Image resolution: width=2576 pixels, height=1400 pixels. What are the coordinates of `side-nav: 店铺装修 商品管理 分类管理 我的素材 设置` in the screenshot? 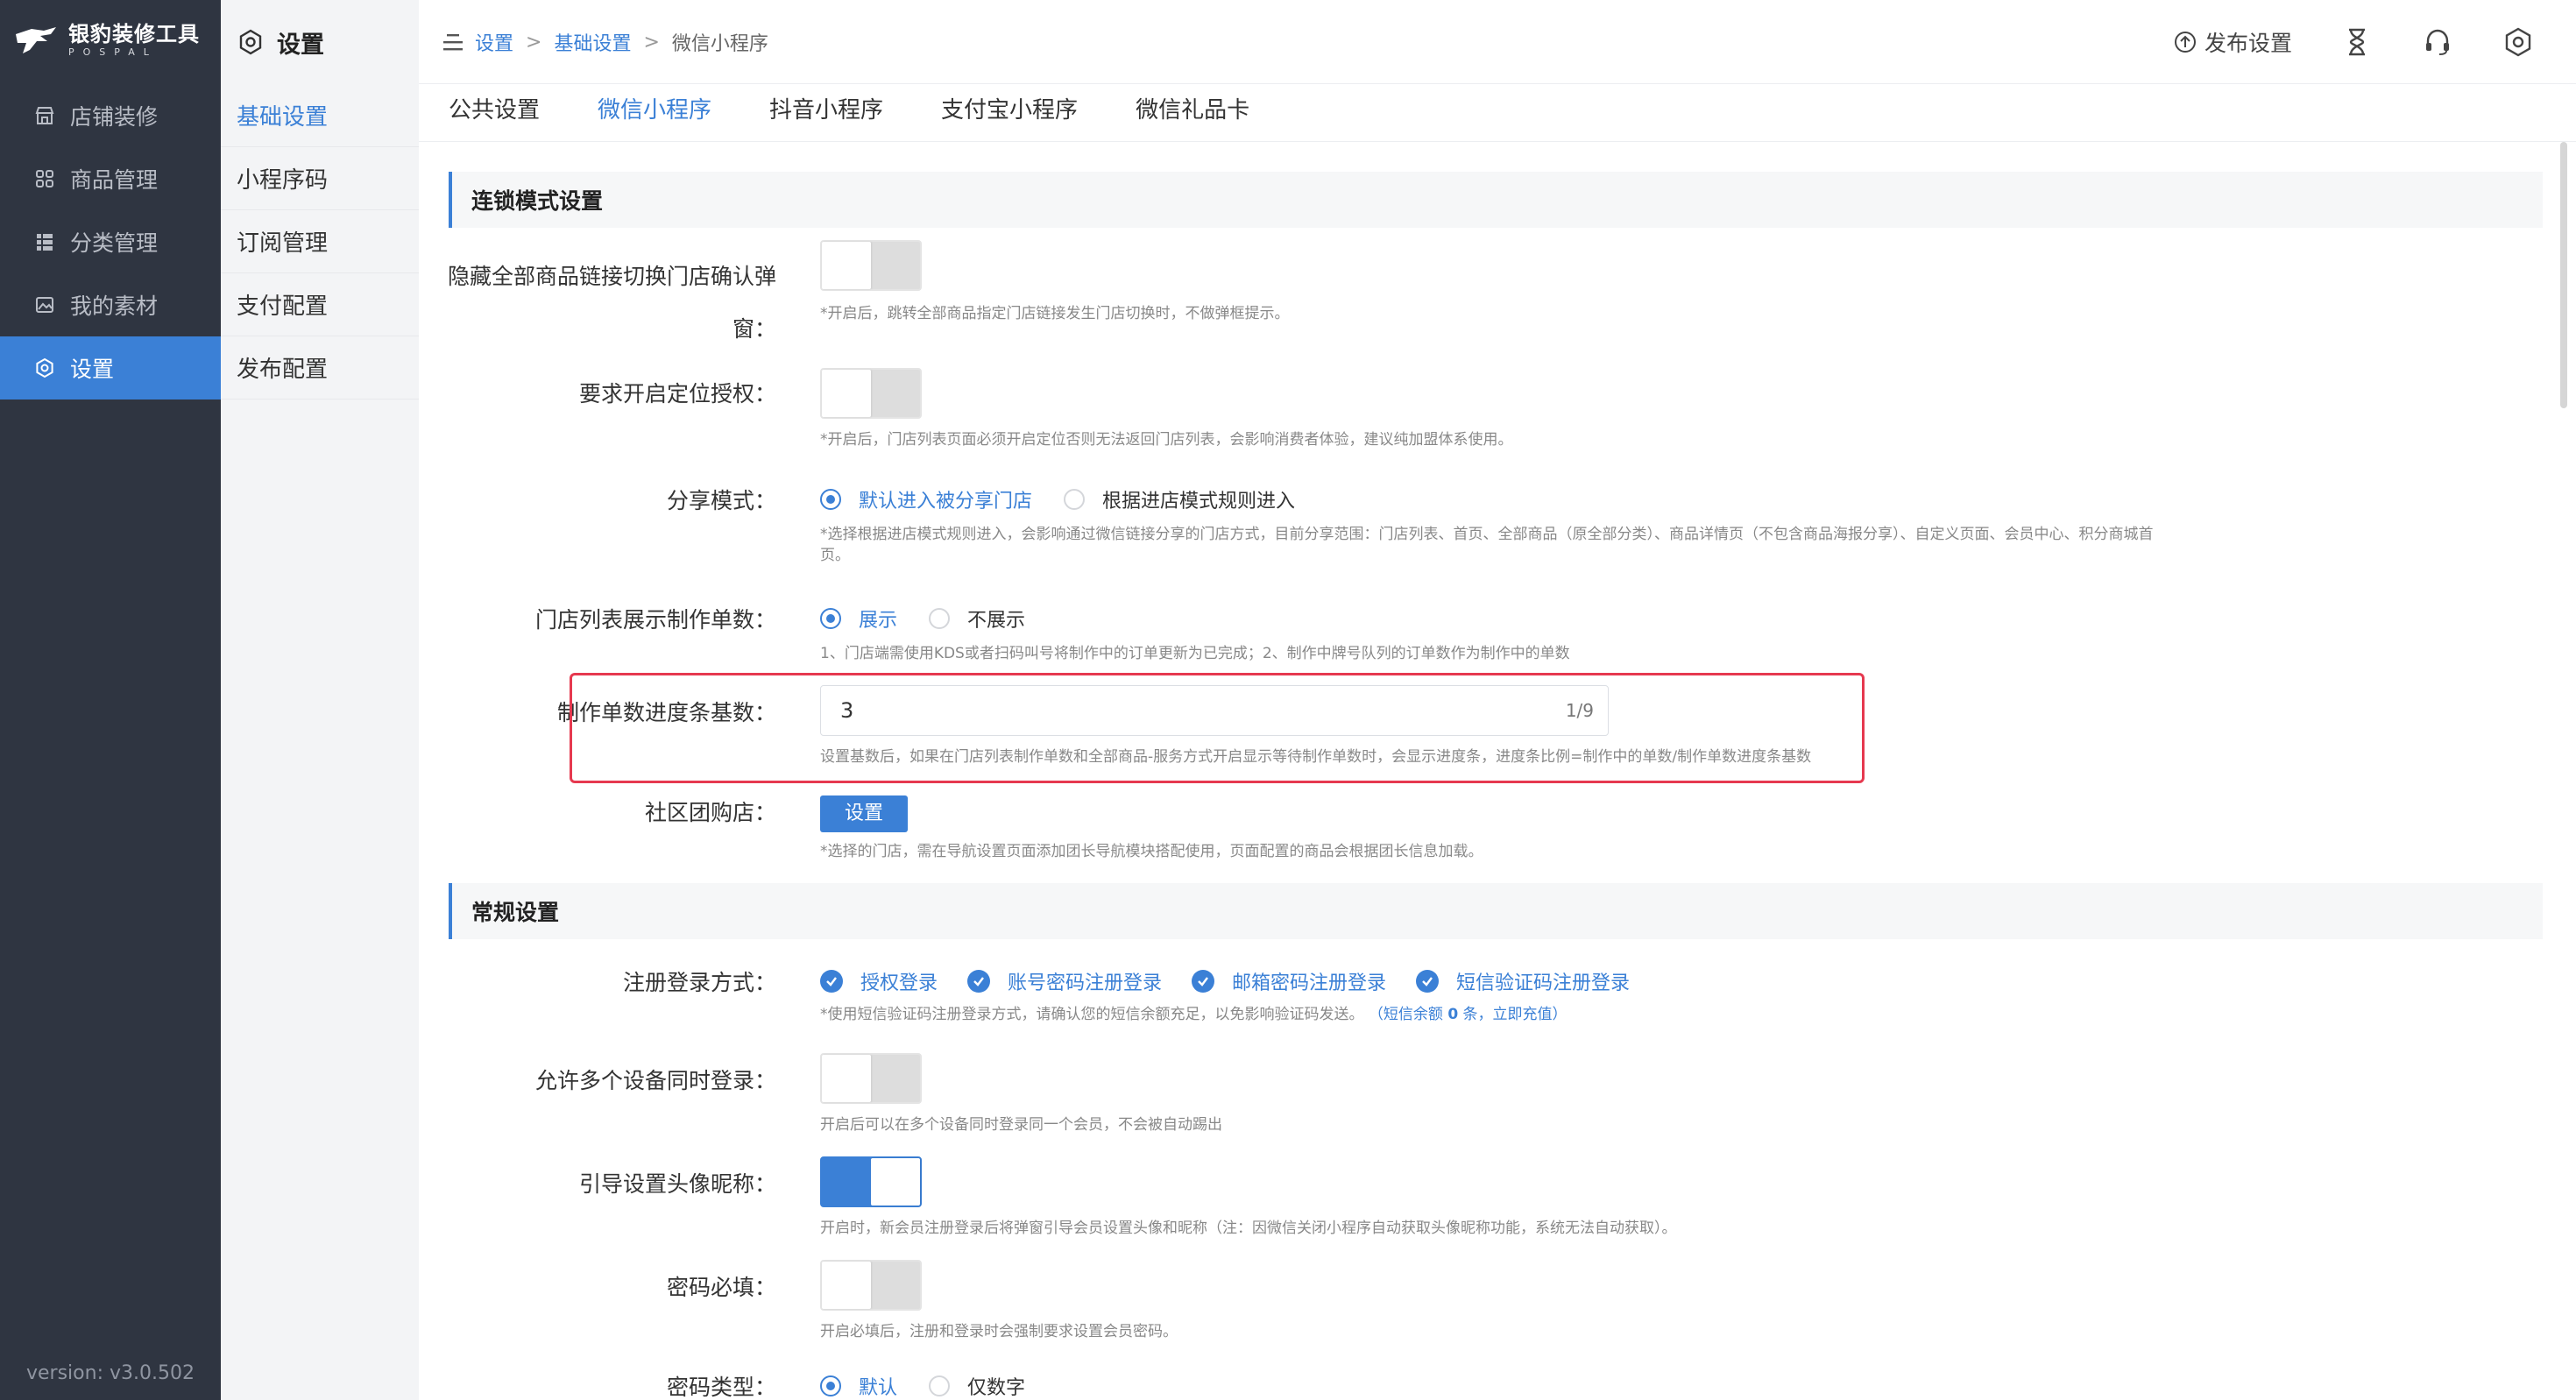 It's located at (110, 242).